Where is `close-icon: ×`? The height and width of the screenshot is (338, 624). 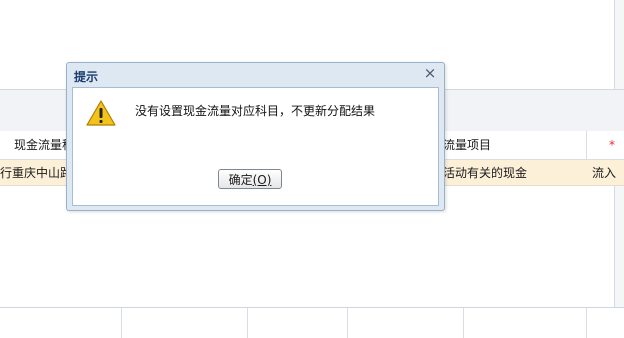 close-icon: × is located at coordinates (430, 73).